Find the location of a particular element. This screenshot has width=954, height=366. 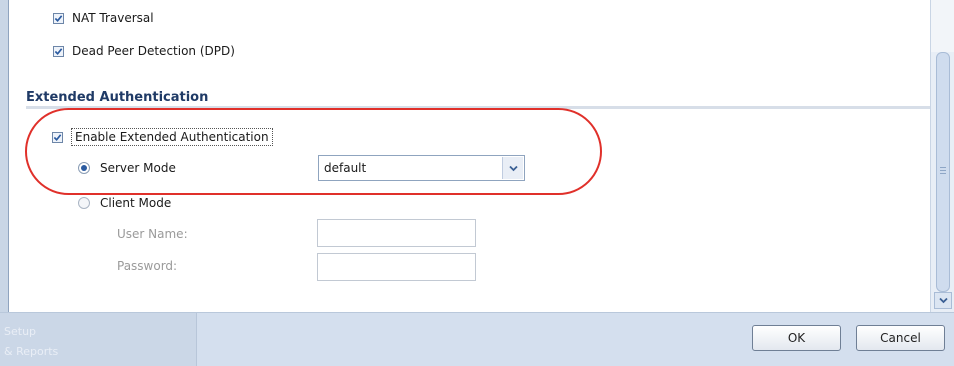

dpd-option: Dead Peer Detection (DPD) is located at coordinates (144, 51).